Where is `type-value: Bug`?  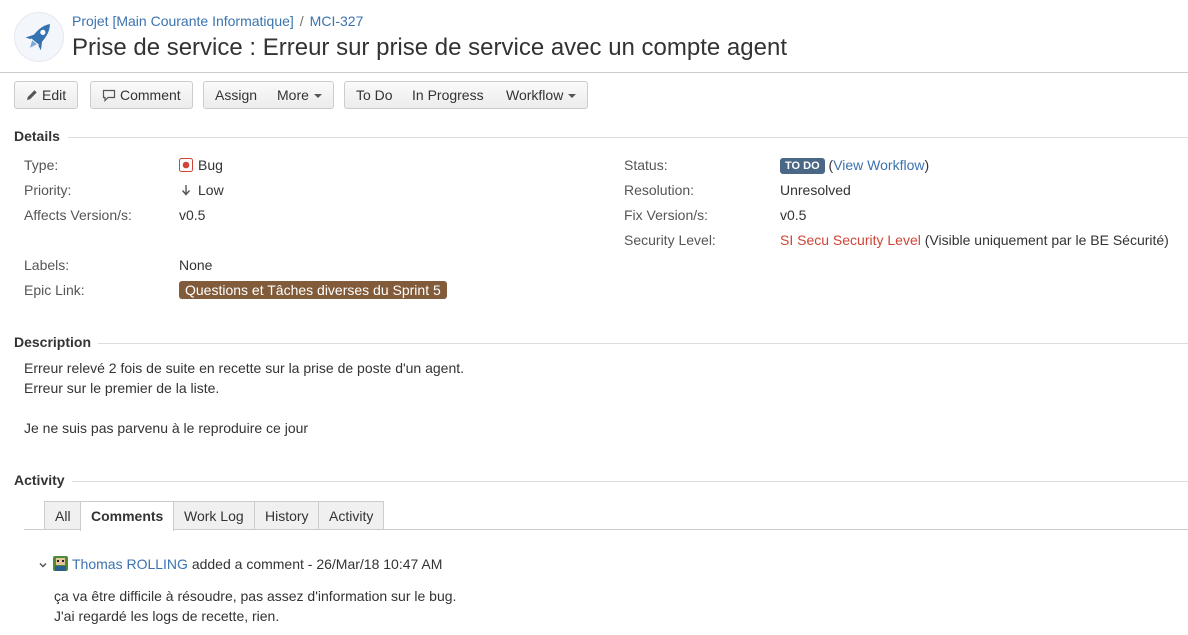 type-value: Bug is located at coordinates (201, 165).